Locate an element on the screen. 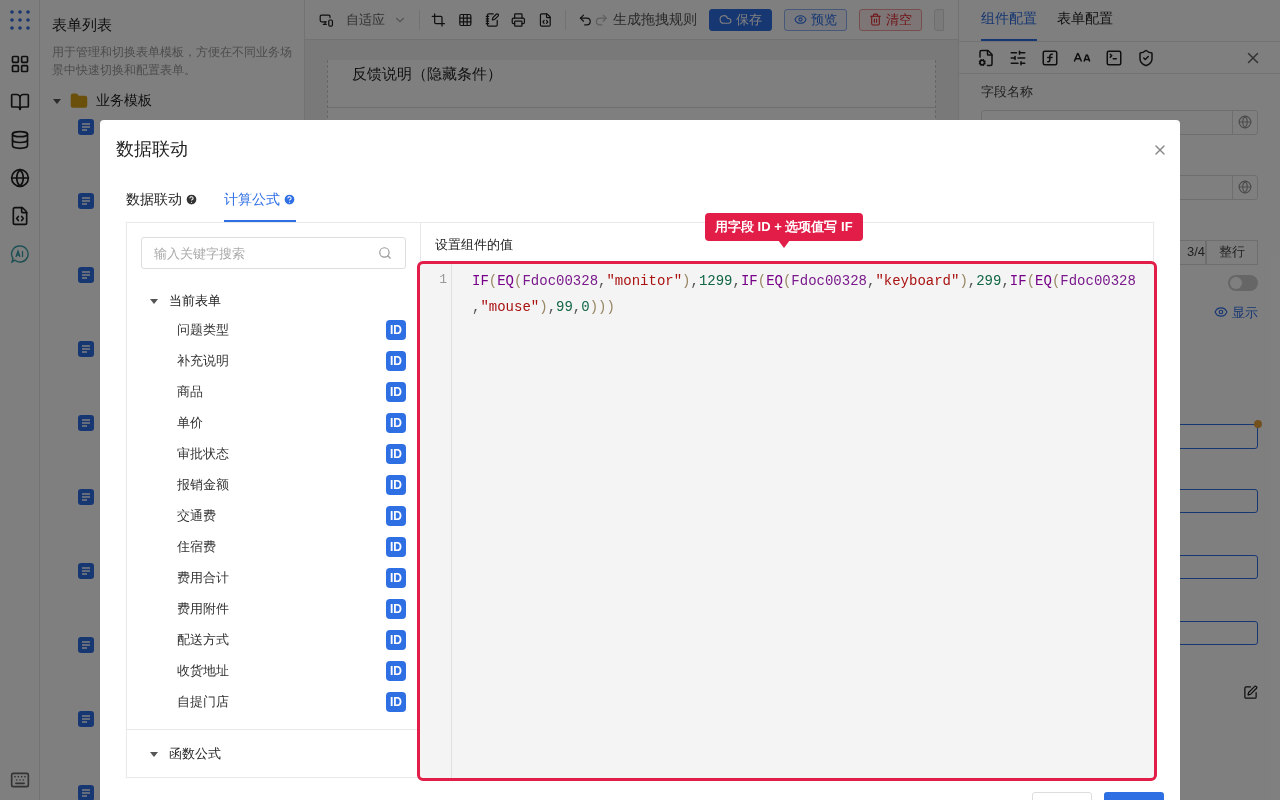 Image resolution: width=1280 pixels, height=800 pixels. line-number: 1 is located at coordinates (443, 279).